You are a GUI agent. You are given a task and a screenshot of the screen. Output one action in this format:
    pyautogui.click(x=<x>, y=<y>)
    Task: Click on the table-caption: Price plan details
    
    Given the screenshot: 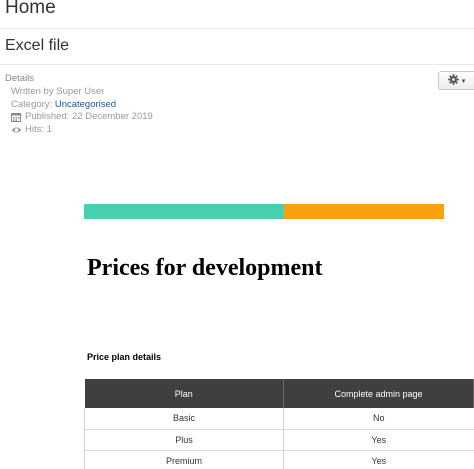 What is the action you would take?
    pyautogui.click(x=124, y=357)
    